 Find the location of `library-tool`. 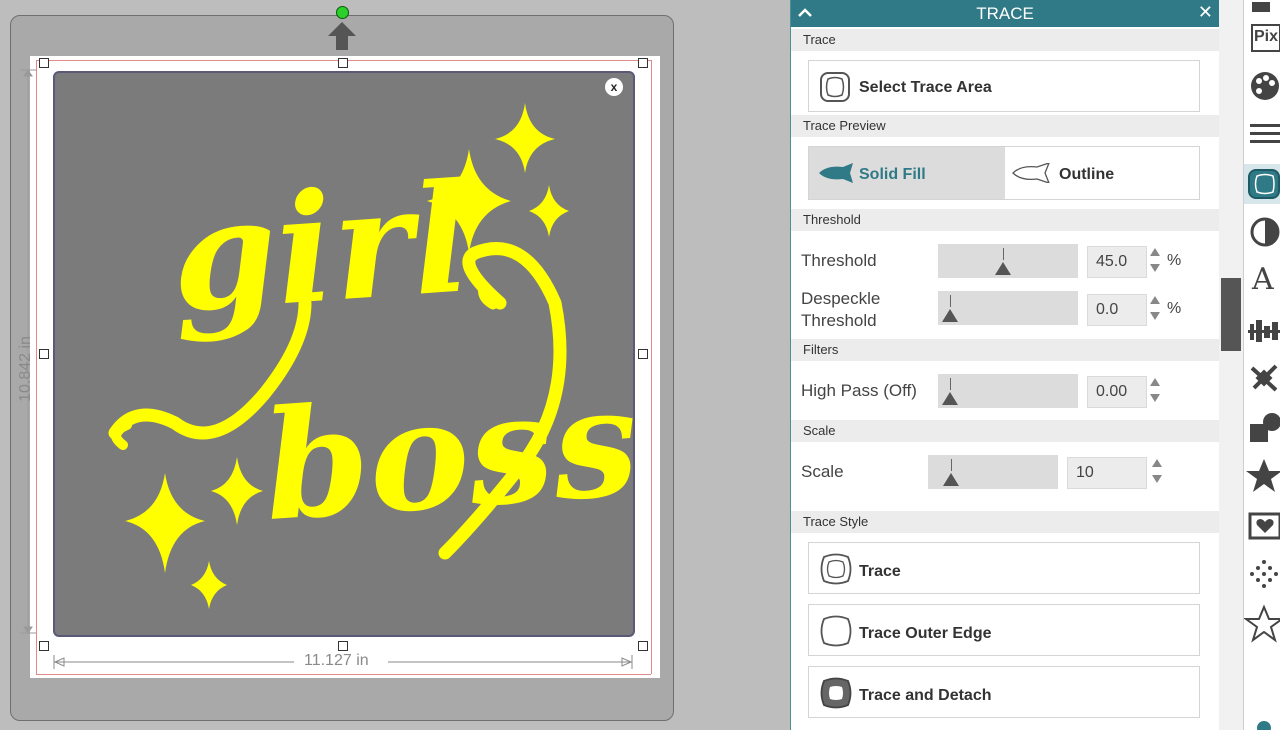

library-tool is located at coordinates (1262, 526).